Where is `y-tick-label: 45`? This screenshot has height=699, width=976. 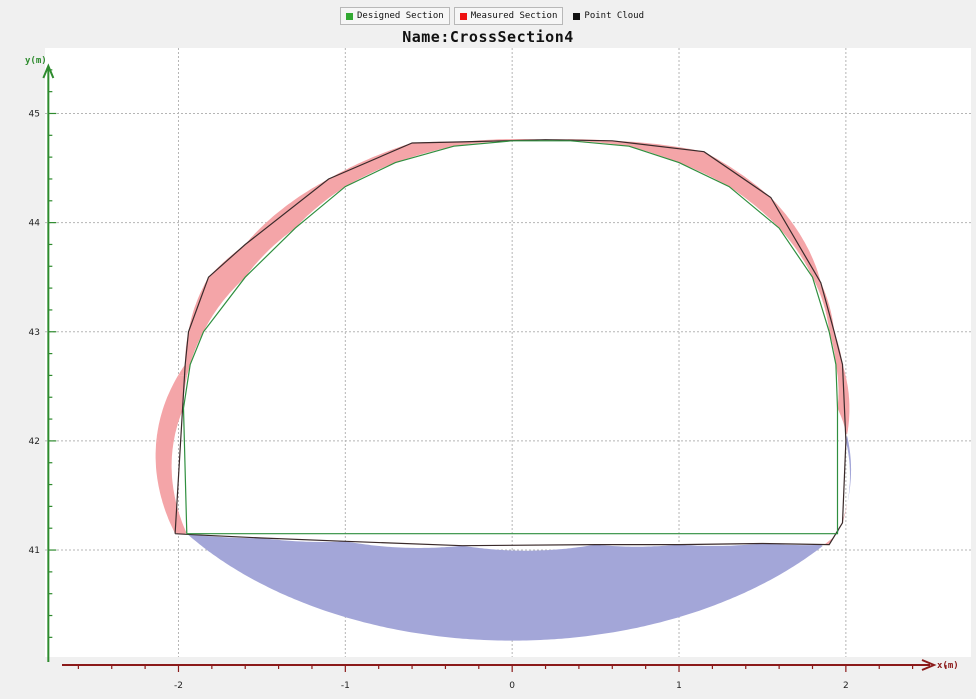 y-tick-label: 45 is located at coordinates (34, 114).